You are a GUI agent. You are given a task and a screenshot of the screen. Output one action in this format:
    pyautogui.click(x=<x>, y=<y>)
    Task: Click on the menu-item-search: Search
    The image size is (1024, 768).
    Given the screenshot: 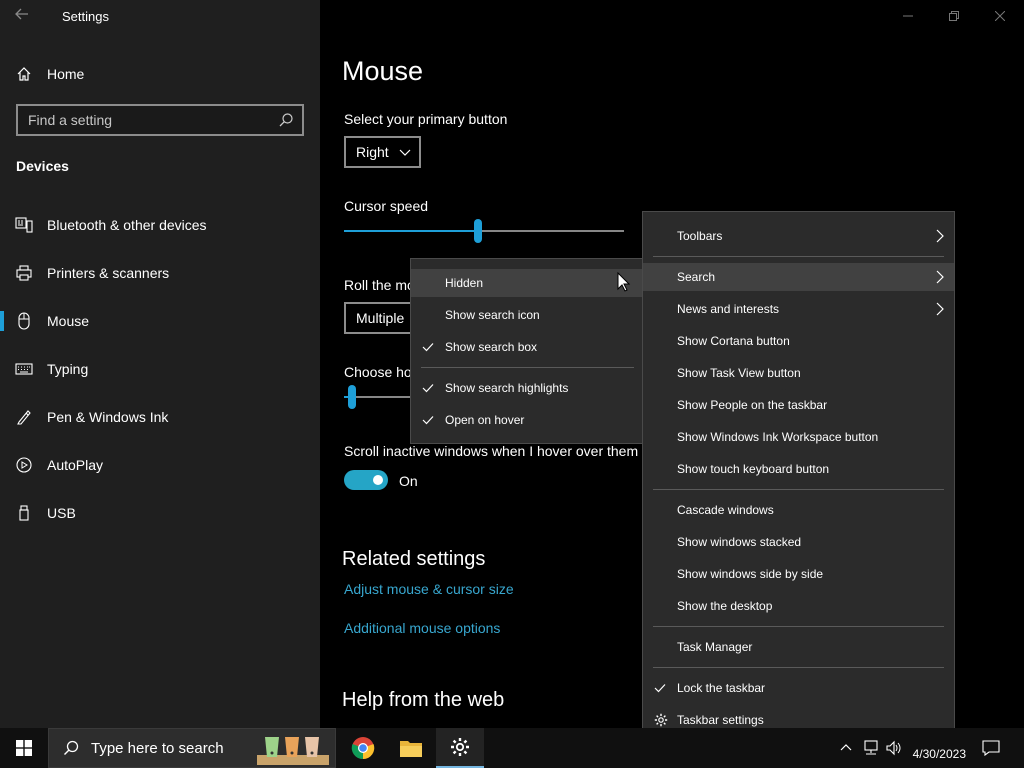 What is the action you would take?
    pyautogui.click(x=798, y=277)
    